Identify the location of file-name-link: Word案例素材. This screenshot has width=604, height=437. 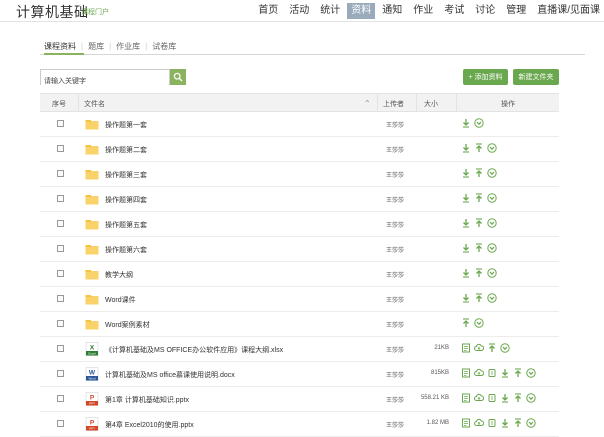
(127, 325).